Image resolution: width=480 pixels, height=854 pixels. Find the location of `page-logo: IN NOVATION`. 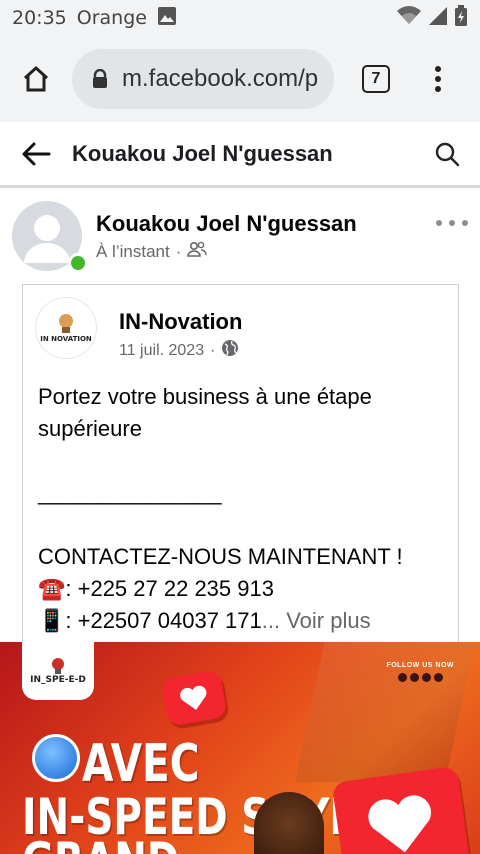

page-logo: IN NOVATION is located at coordinates (66, 328).